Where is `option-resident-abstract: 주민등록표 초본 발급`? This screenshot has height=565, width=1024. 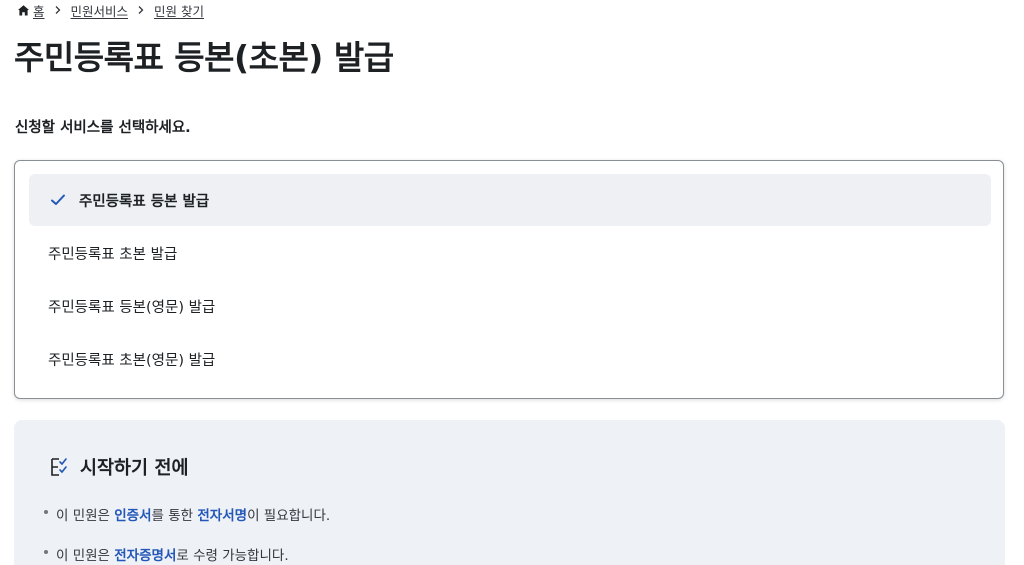 option-resident-abstract: 주민등록표 초본 발급 is located at coordinates (510, 253).